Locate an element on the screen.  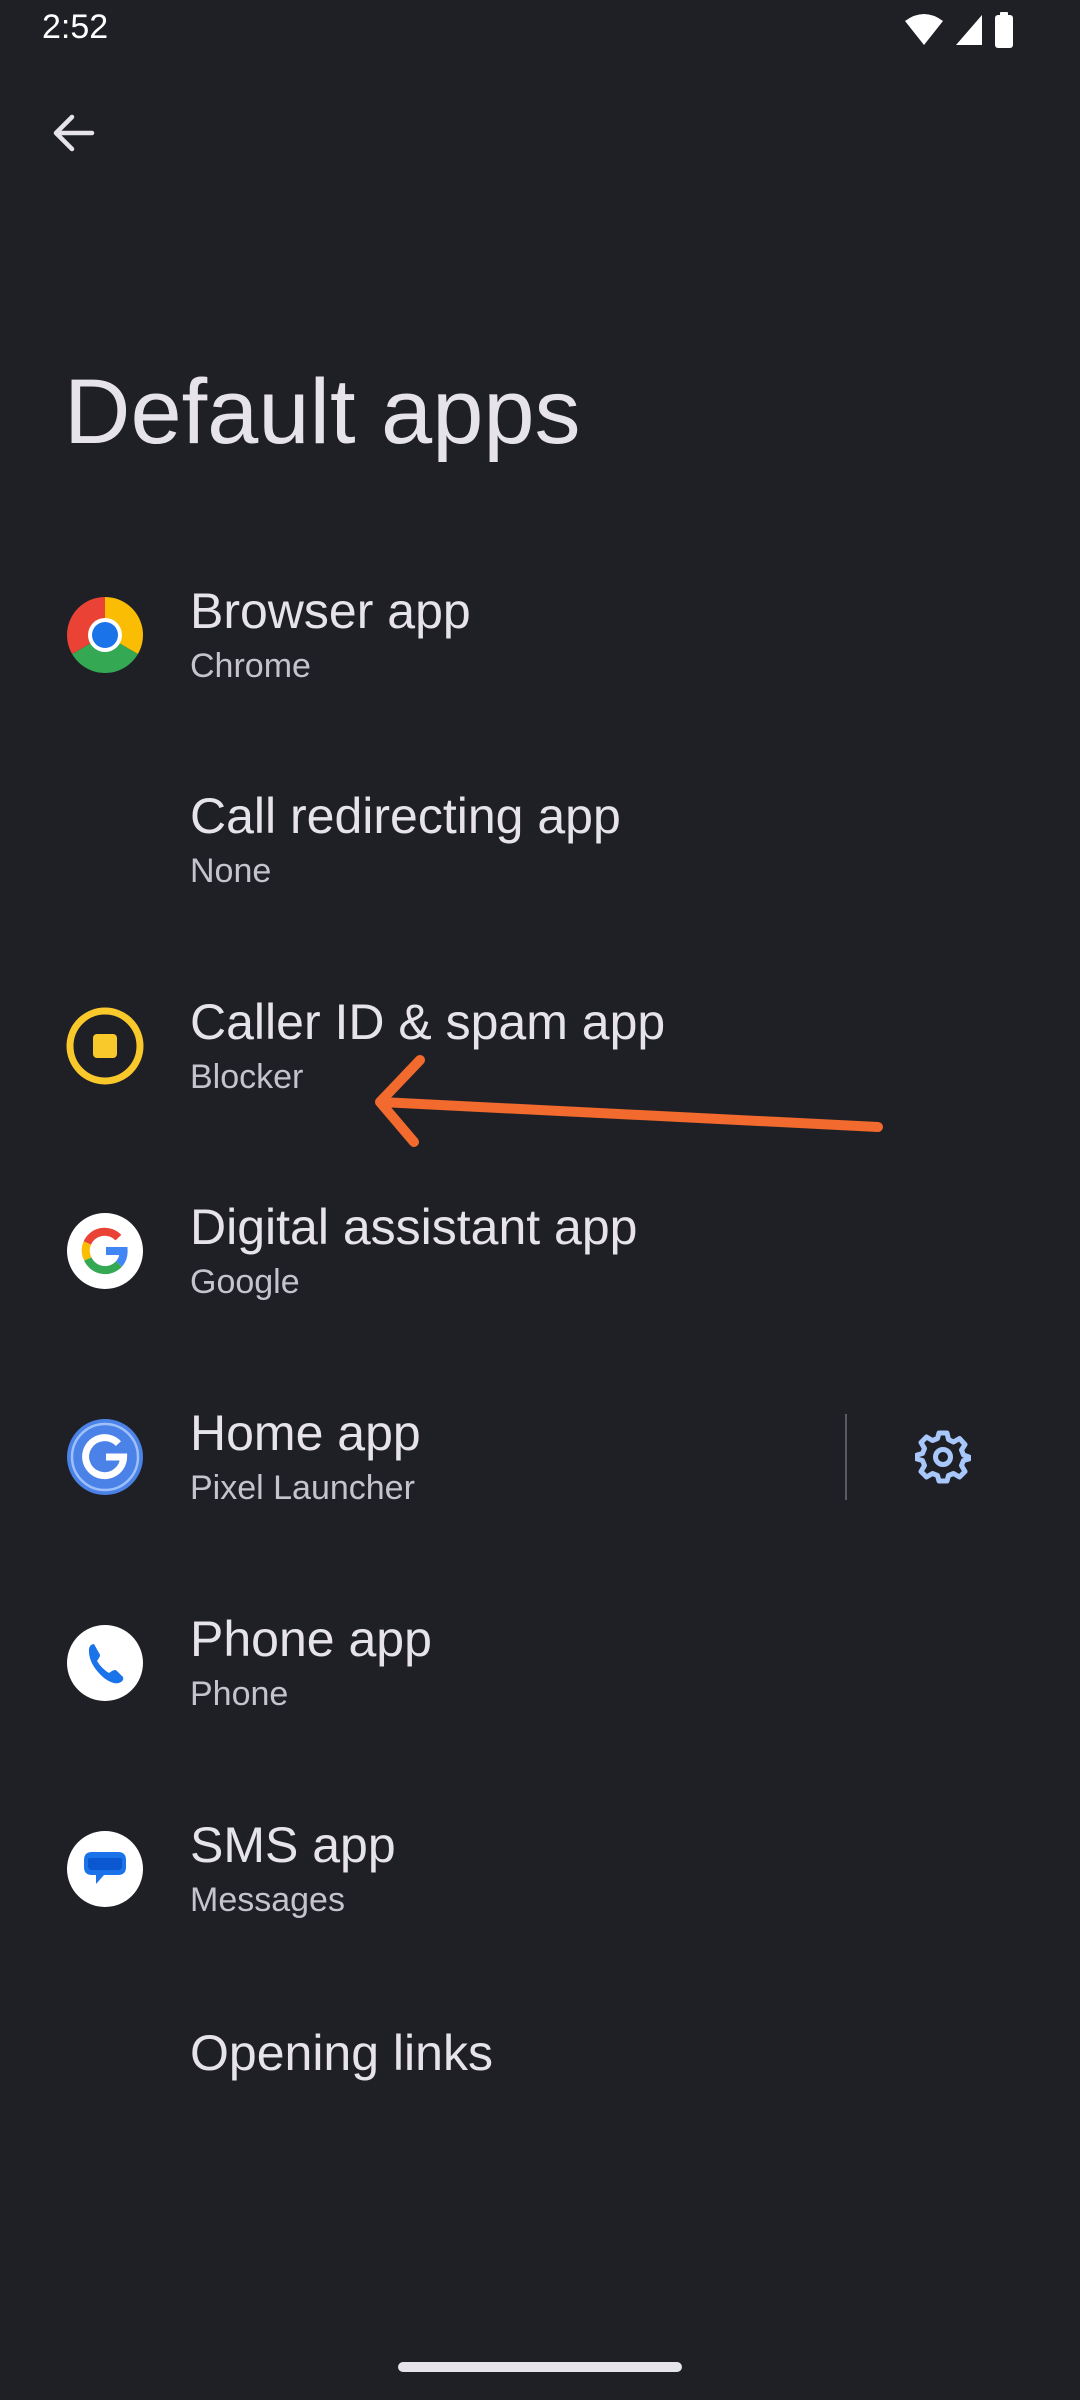
list-item-value: Pixel Launcher is located at coordinates (302, 1487).